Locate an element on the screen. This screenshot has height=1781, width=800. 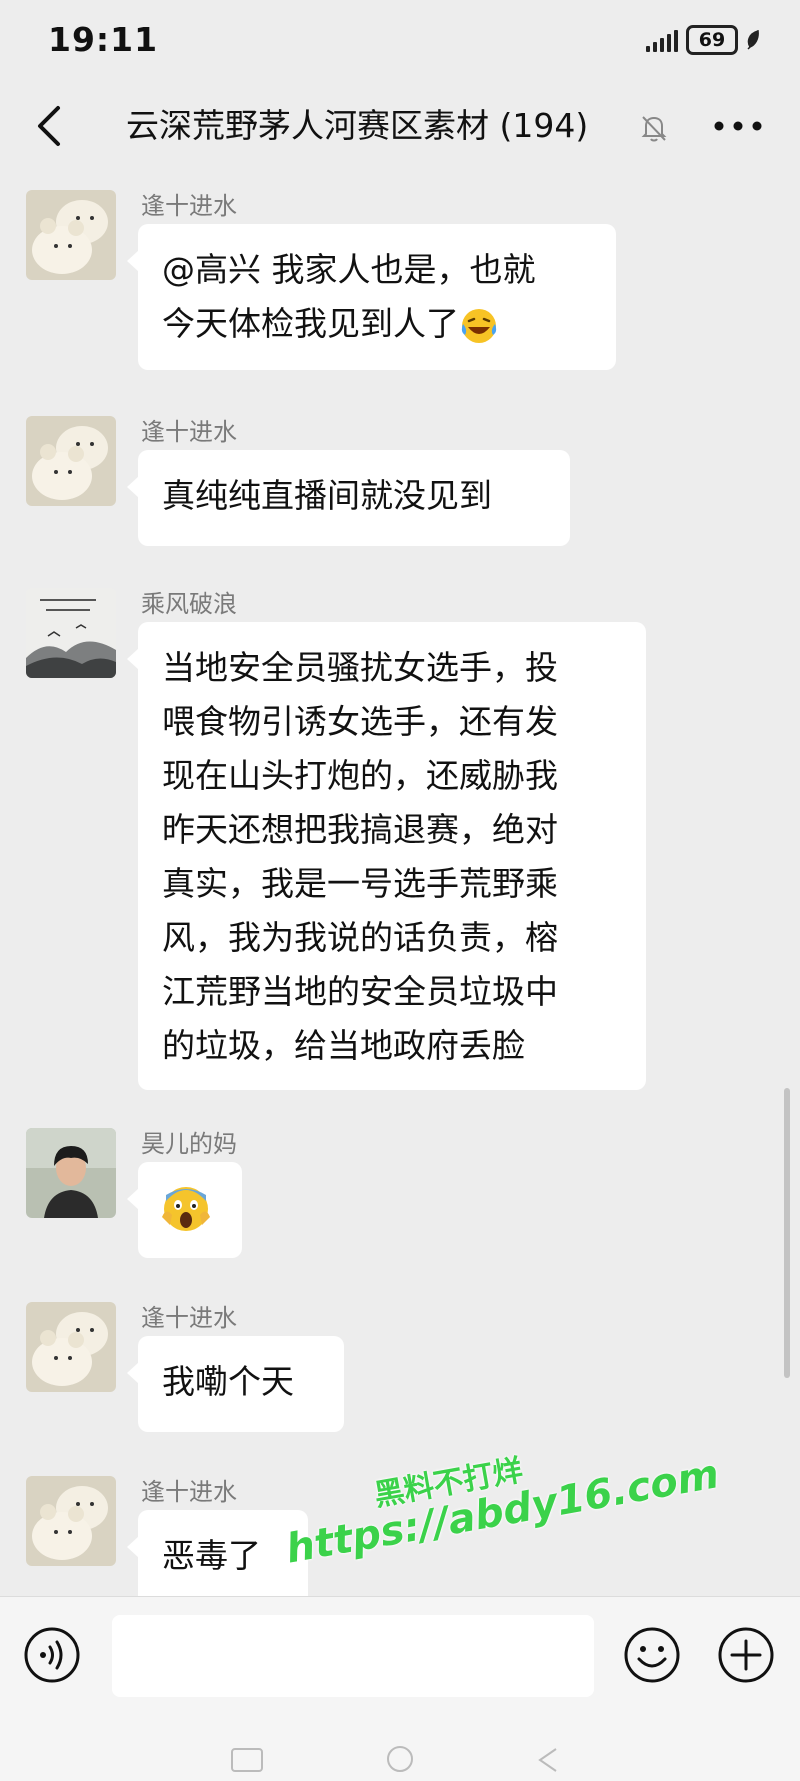
member-count: (194) is located at coordinates (544, 125).